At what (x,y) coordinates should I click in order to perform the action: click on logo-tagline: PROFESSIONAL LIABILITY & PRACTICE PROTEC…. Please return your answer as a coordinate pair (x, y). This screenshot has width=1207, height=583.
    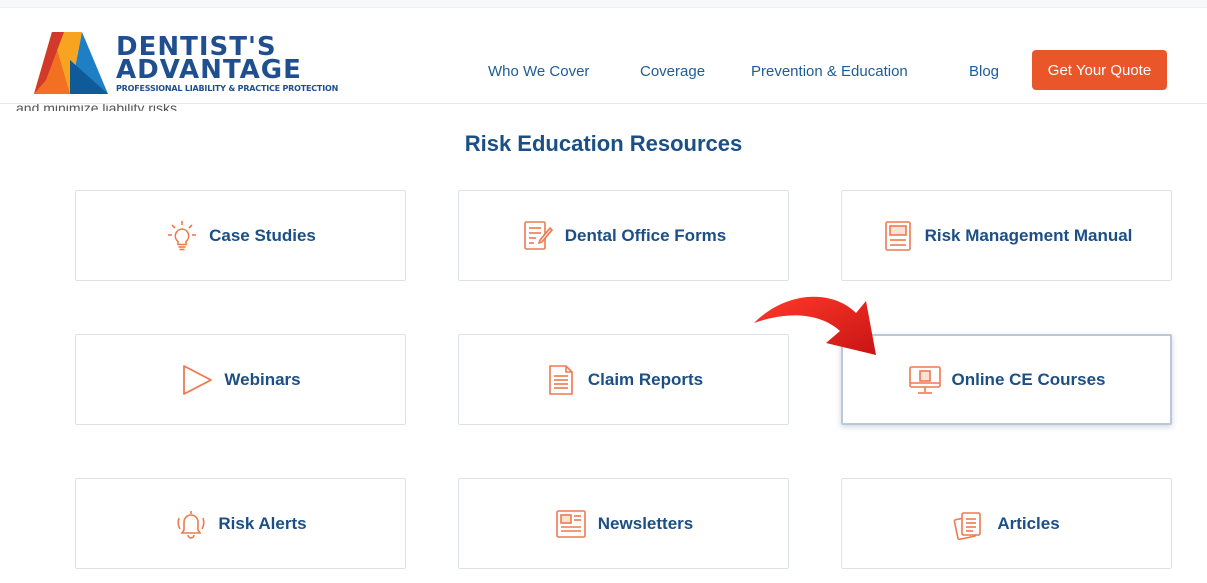
    Looking at the image, I should click on (227, 88).